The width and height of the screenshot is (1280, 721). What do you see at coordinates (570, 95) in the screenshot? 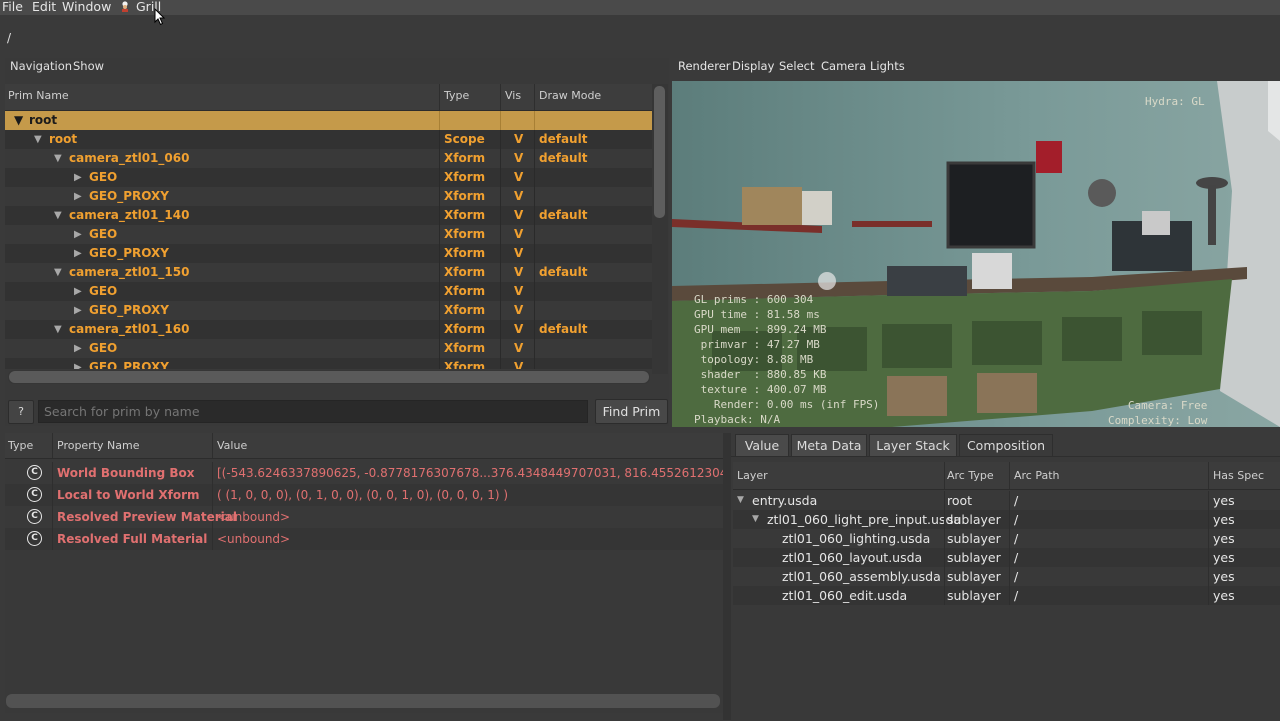
I see `col-draw-mode: Draw Mode` at bounding box center [570, 95].